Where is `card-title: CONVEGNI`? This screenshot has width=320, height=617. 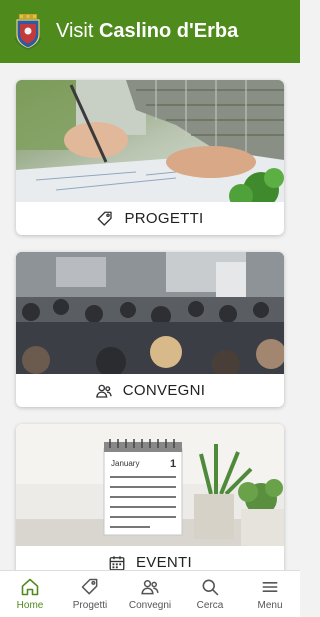
card-title: CONVEGNI is located at coordinates (164, 390).